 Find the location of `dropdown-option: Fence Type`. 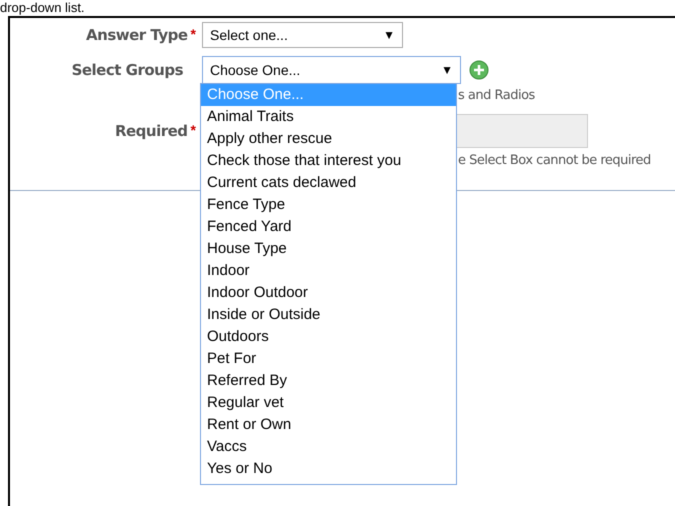

dropdown-option: Fence Type is located at coordinates (328, 205).